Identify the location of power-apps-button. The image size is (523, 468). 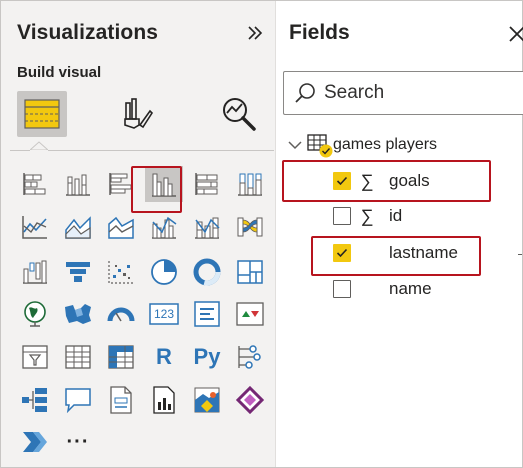
(250, 400).